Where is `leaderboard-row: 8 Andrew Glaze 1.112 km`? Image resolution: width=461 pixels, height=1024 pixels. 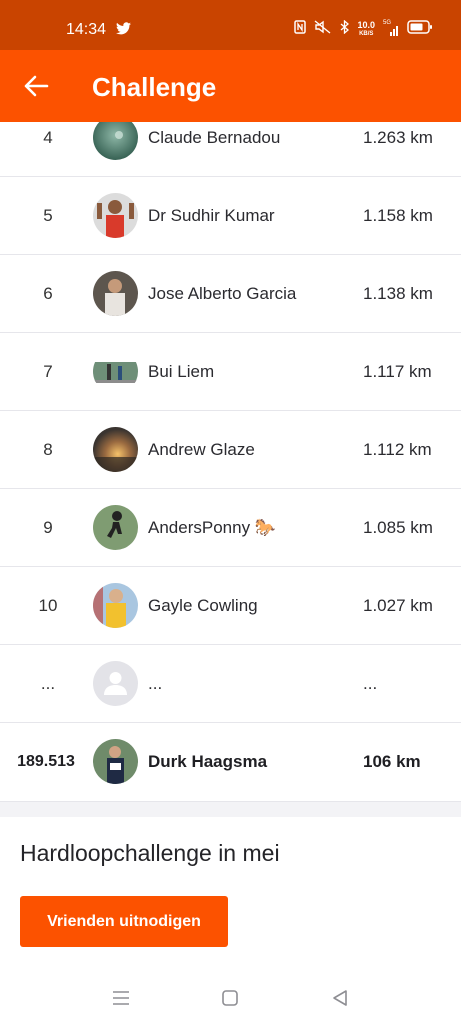
leaderboard-row: 8 Andrew Glaze 1.112 km is located at coordinates (230, 450).